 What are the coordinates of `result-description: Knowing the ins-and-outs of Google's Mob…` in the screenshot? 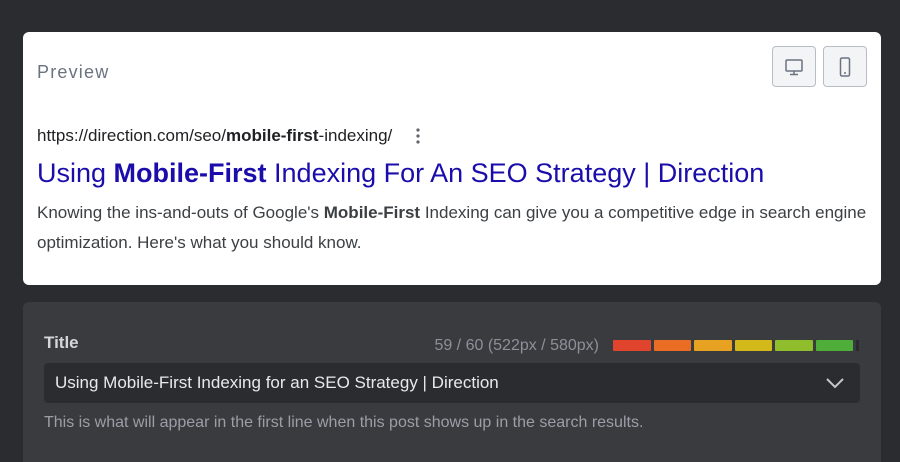 It's located at (452, 228).